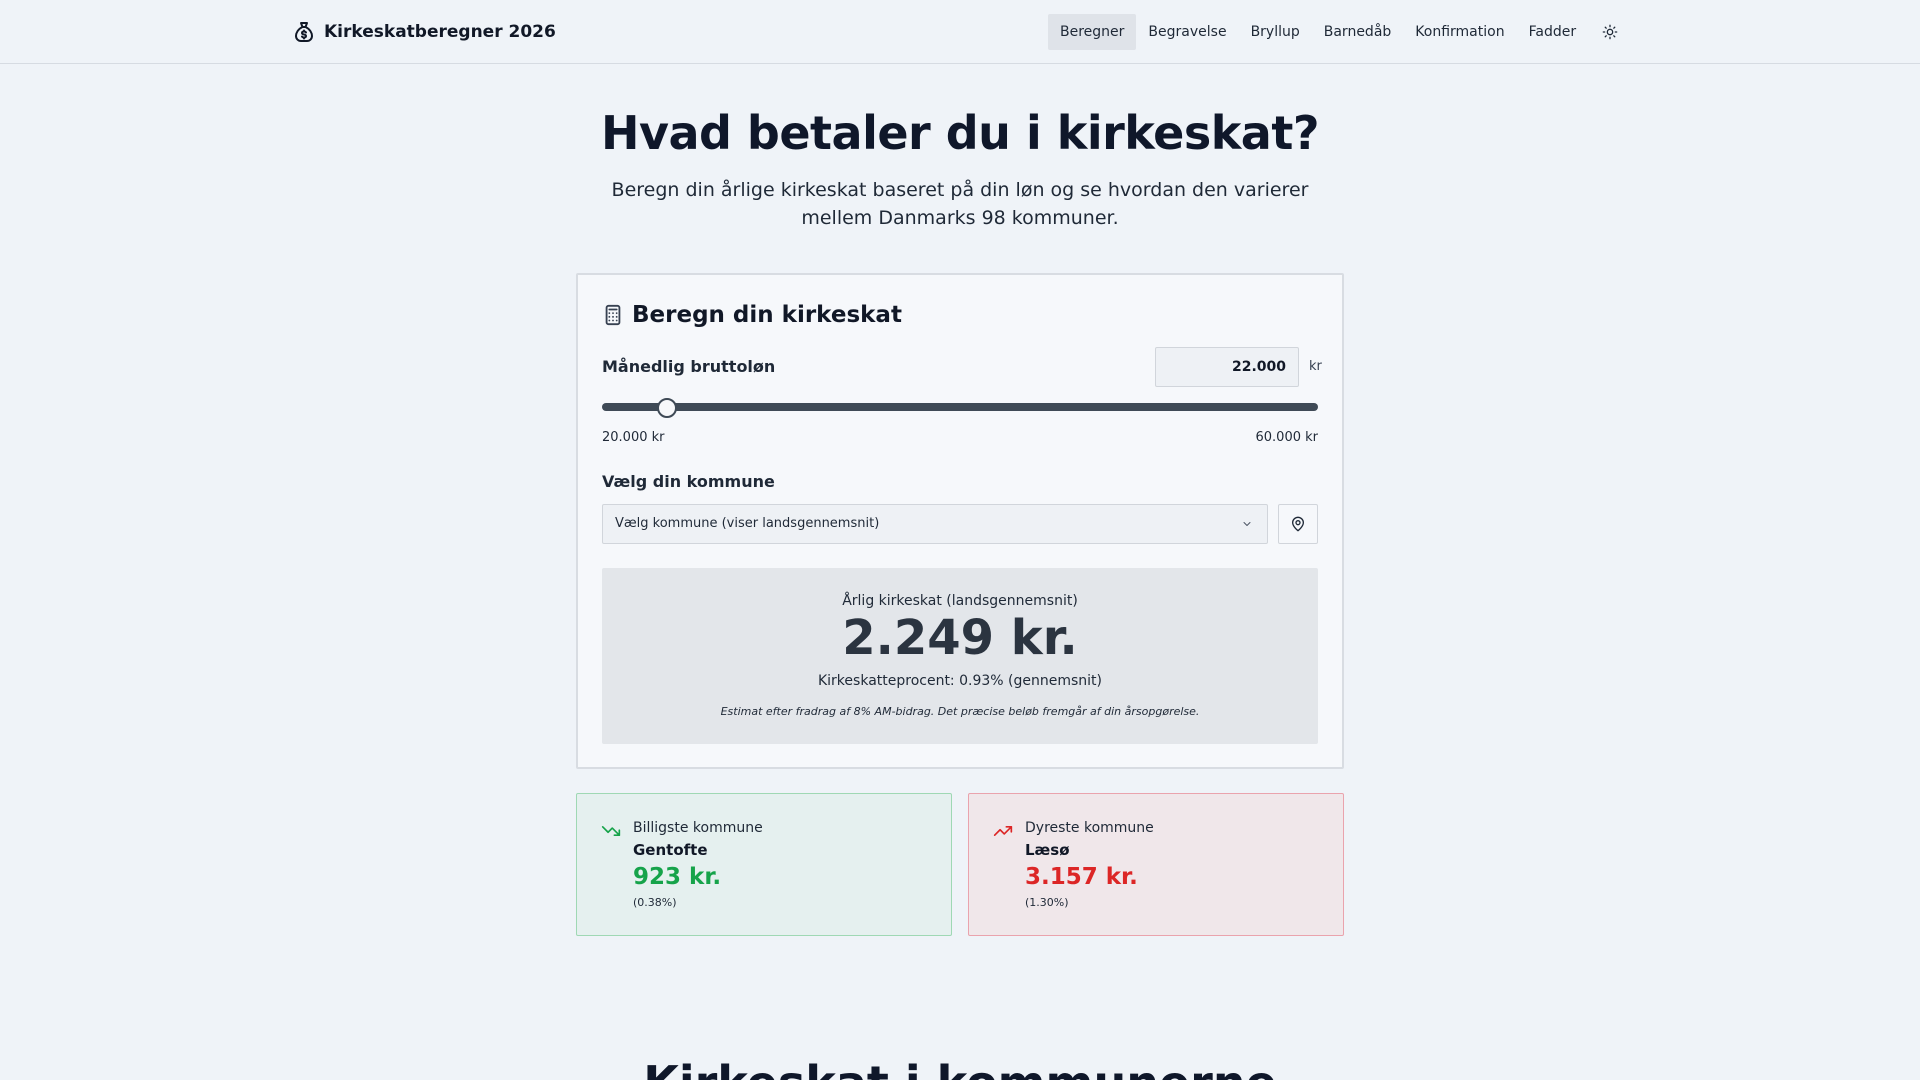 Image resolution: width=1920 pixels, height=1080 pixels. What do you see at coordinates (1275, 32) in the screenshot?
I see `nav-bryllup: Bryllup` at bounding box center [1275, 32].